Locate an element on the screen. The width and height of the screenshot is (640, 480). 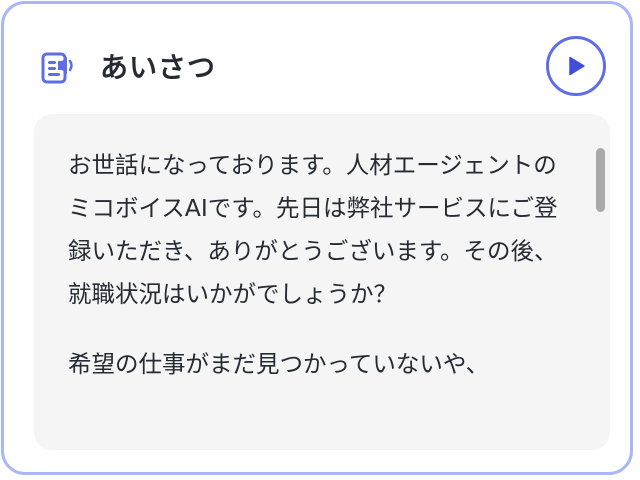
play-button is located at coordinates (576, 66).